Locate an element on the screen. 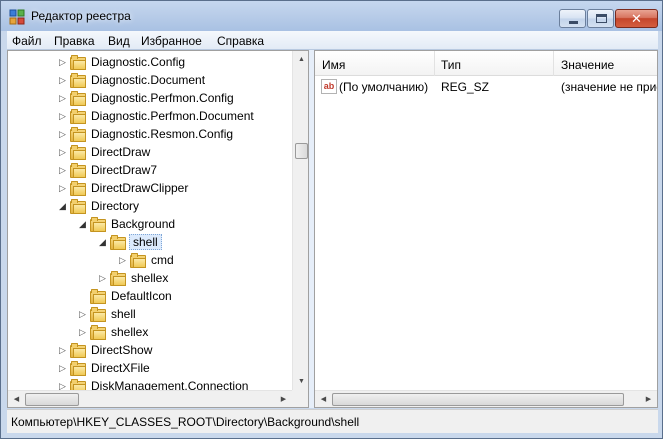 The image size is (663, 439). tree-item: ▷ DirectDraw is located at coordinates (151, 153).